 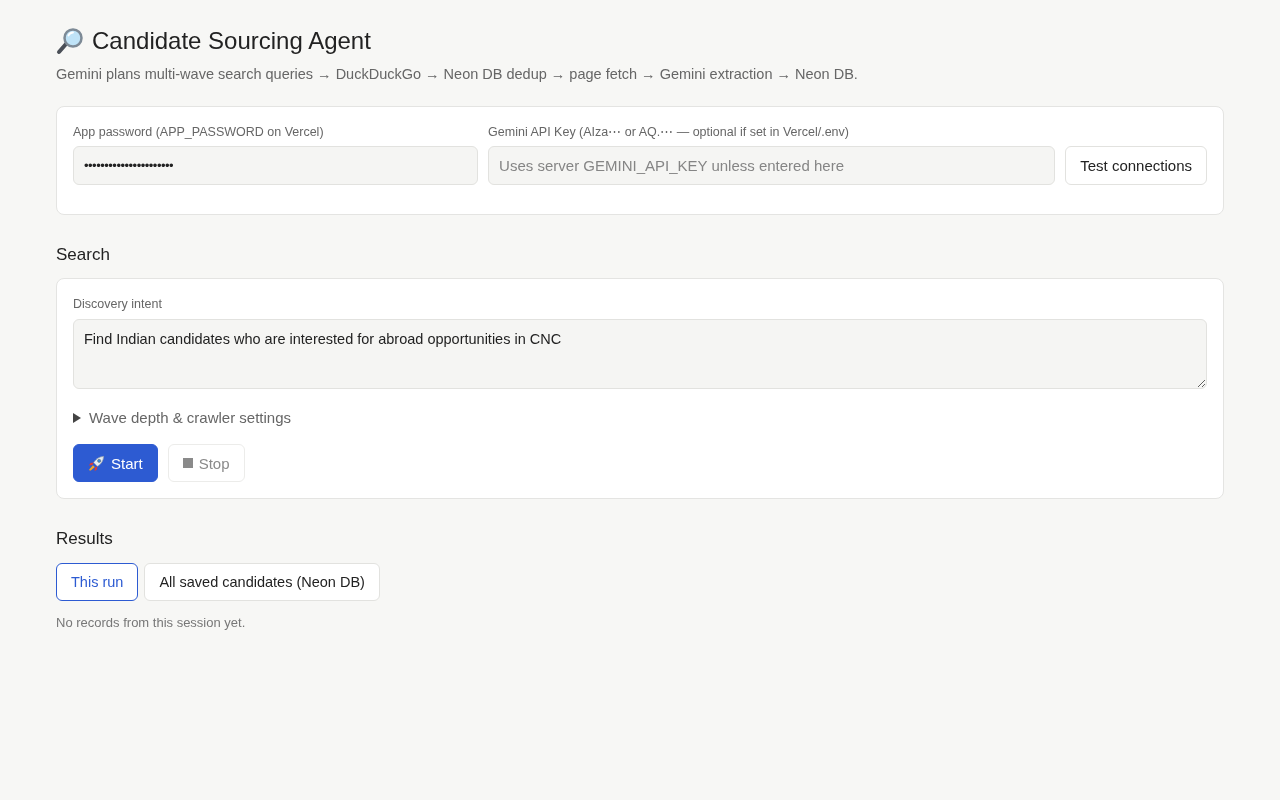 I want to click on results-tab: This run, so click(x=97, y=582).